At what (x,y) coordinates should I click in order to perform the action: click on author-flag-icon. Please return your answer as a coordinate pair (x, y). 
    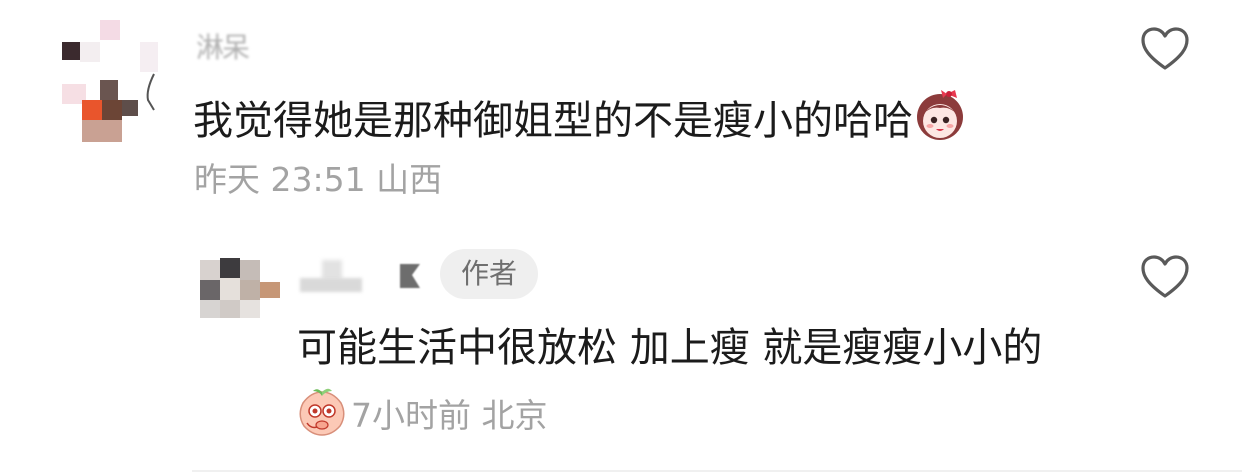
    Looking at the image, I should click on (410, 276).